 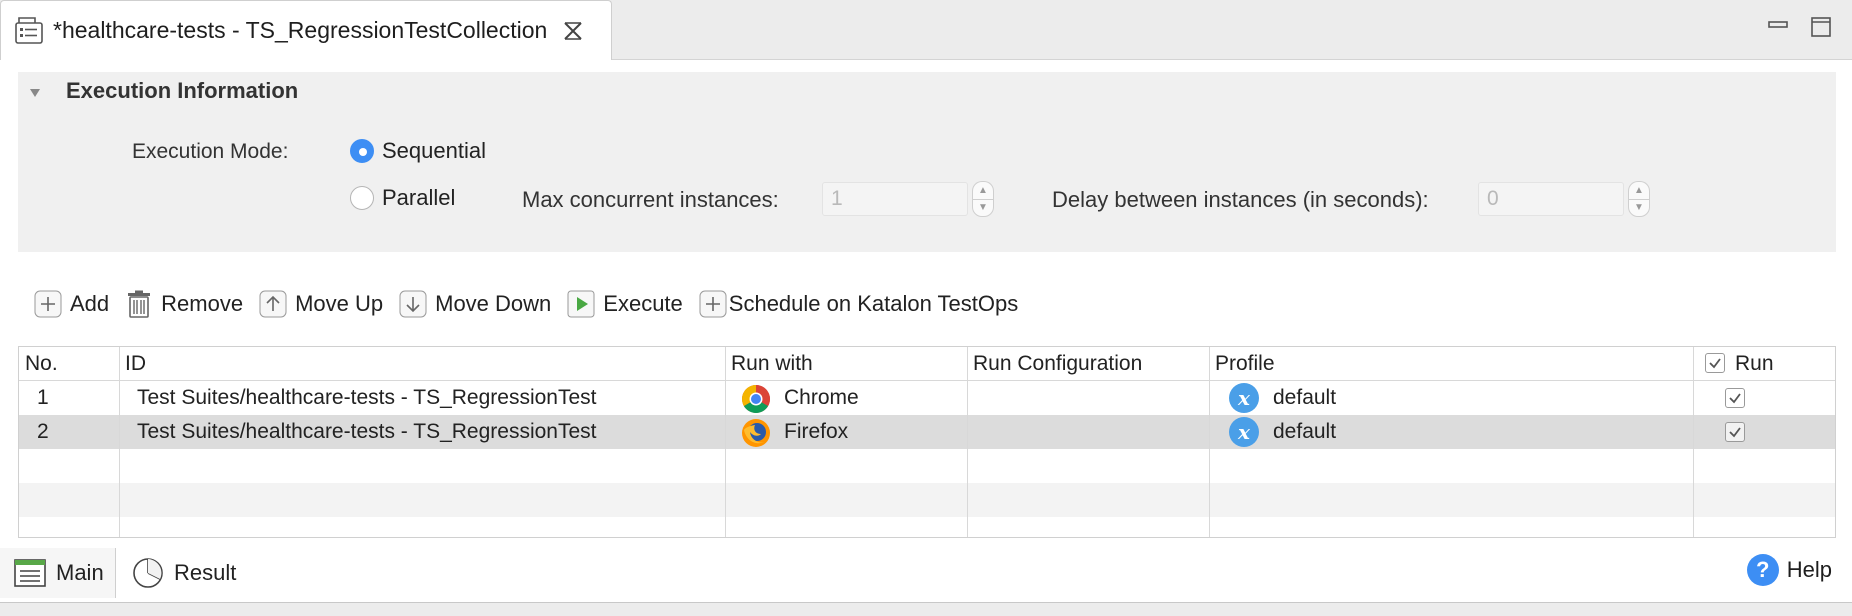 What do you see at coordinates (895, 199) in the screenshot?
I see `max-concurrent-input` at bounding box center [895, 199].